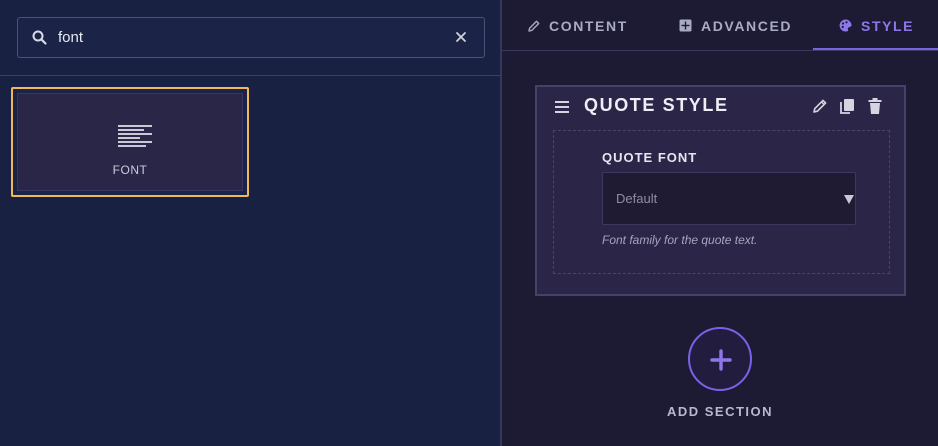 The image size is (938, 446). What do you see at coordinates (847, 106) in the screenshot?
I see `duplicate-icon` at bounding box center [847, 106].